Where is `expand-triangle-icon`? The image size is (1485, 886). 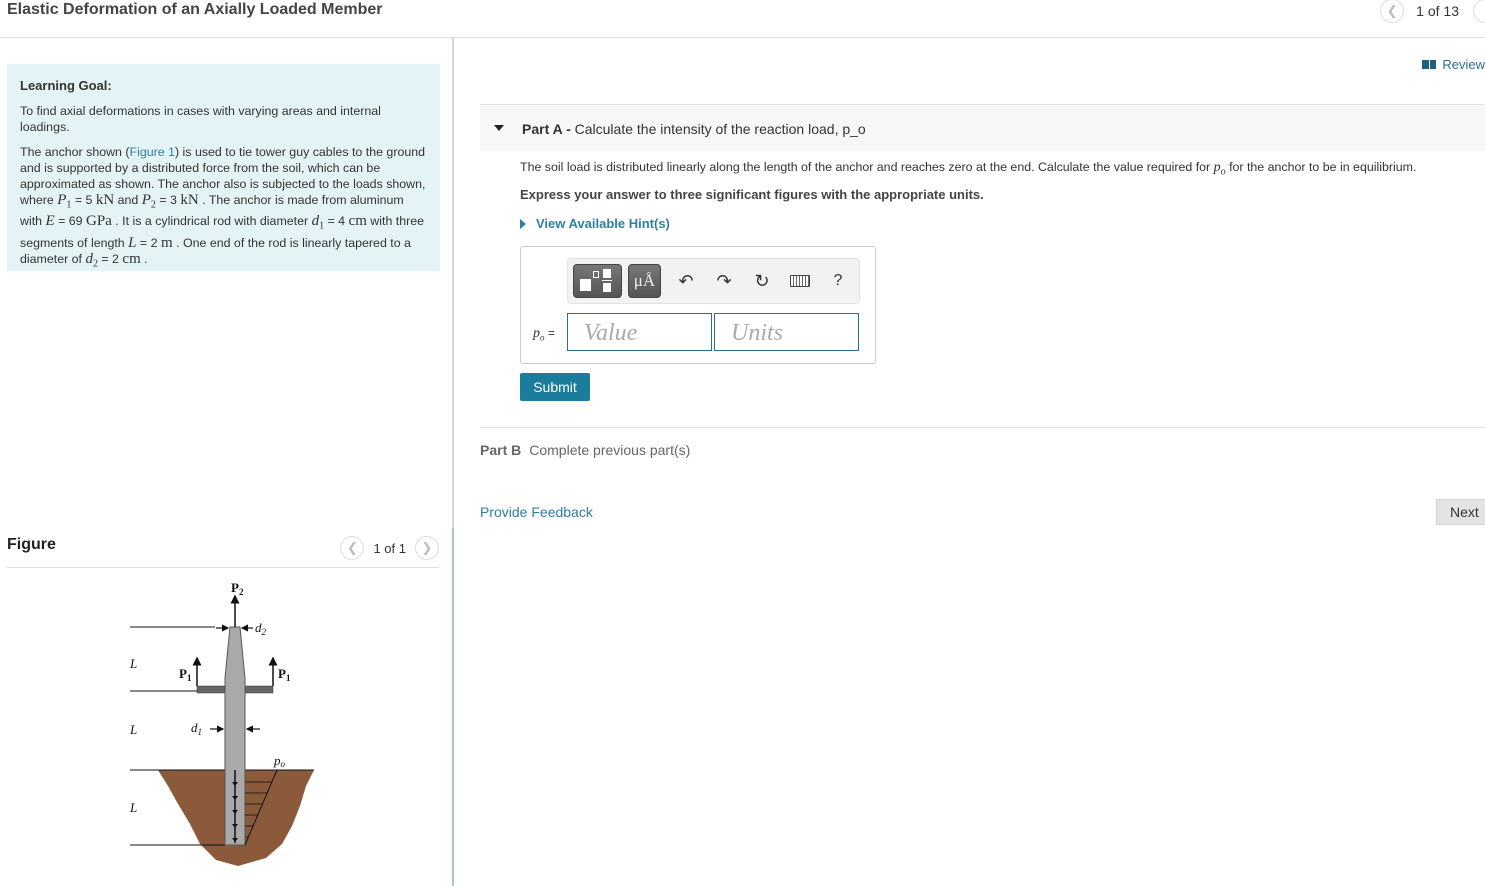
expand-triangle-icon is located at coordinates (523, 223).